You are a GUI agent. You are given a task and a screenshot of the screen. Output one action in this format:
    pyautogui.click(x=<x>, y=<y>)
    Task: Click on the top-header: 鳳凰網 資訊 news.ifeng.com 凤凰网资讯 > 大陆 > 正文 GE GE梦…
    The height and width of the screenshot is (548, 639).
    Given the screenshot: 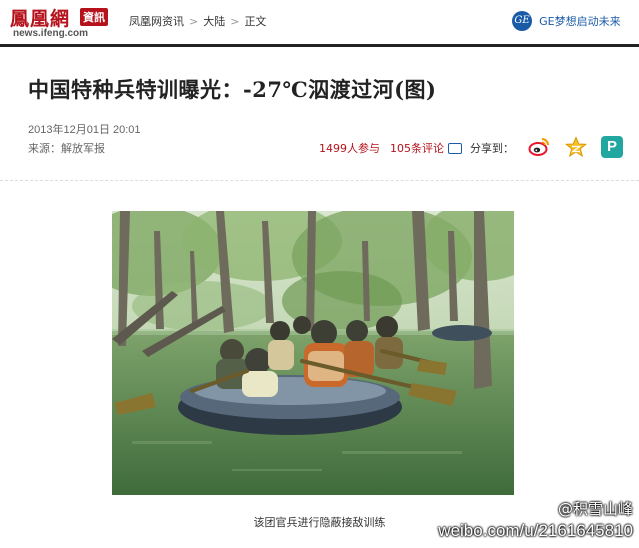 What is the action you would take?
    pyautogui.click(x=319, y=23)
    